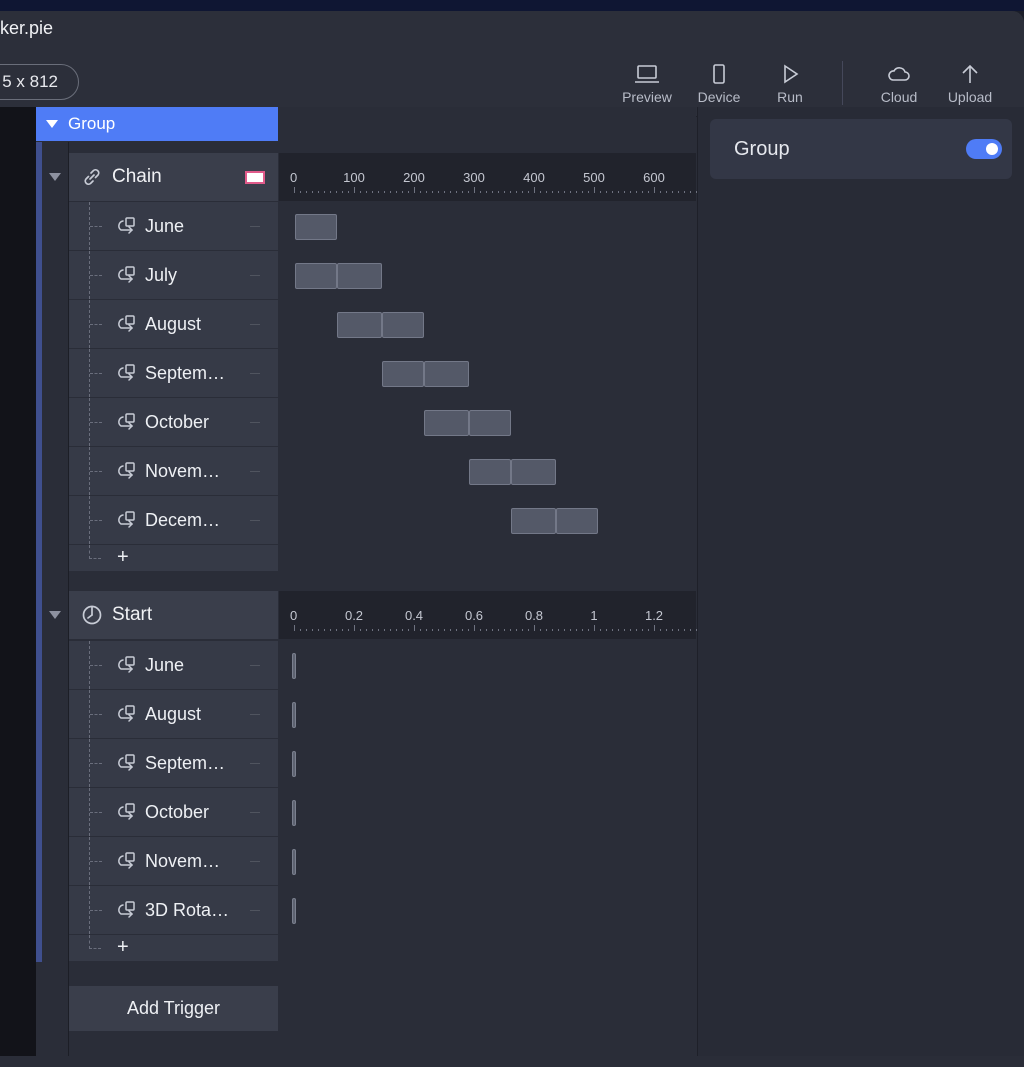 Image resolution: width=1024 pixels, height=1067 pixels. What do you see at coordinates (55, 177) in the screenshot?
I see `chain-collapse-caret` at bounding box center [55, 177].